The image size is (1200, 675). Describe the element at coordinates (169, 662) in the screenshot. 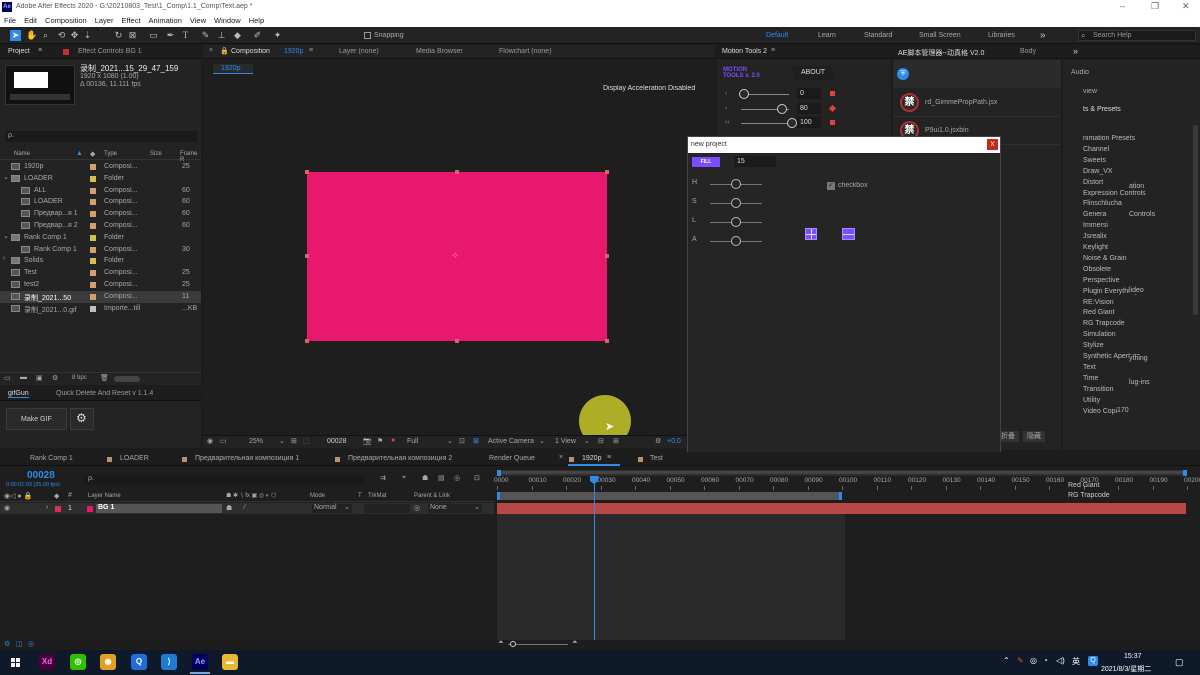

I see `taskbar-vs-code-icon: ⟩` at that location.